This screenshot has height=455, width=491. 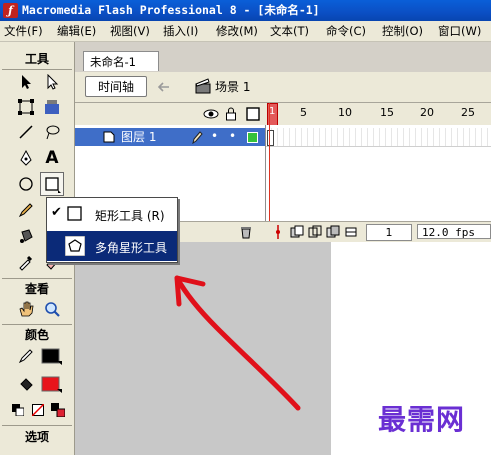 I want to click on subselection-tool, so click(x=52, y=82).